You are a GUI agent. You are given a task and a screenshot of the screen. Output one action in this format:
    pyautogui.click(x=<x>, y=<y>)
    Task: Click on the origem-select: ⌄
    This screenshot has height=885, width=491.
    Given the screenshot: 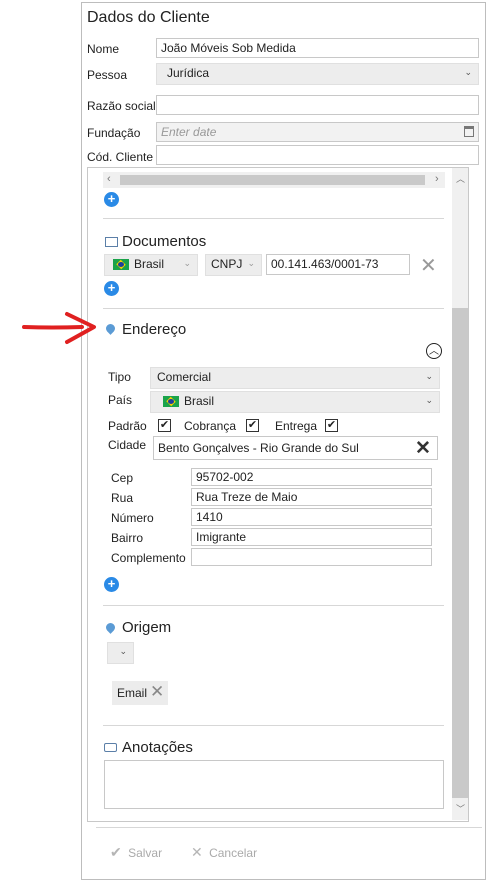 What is the action you would take?
    pyautogui.click(x=120, y=653)
    